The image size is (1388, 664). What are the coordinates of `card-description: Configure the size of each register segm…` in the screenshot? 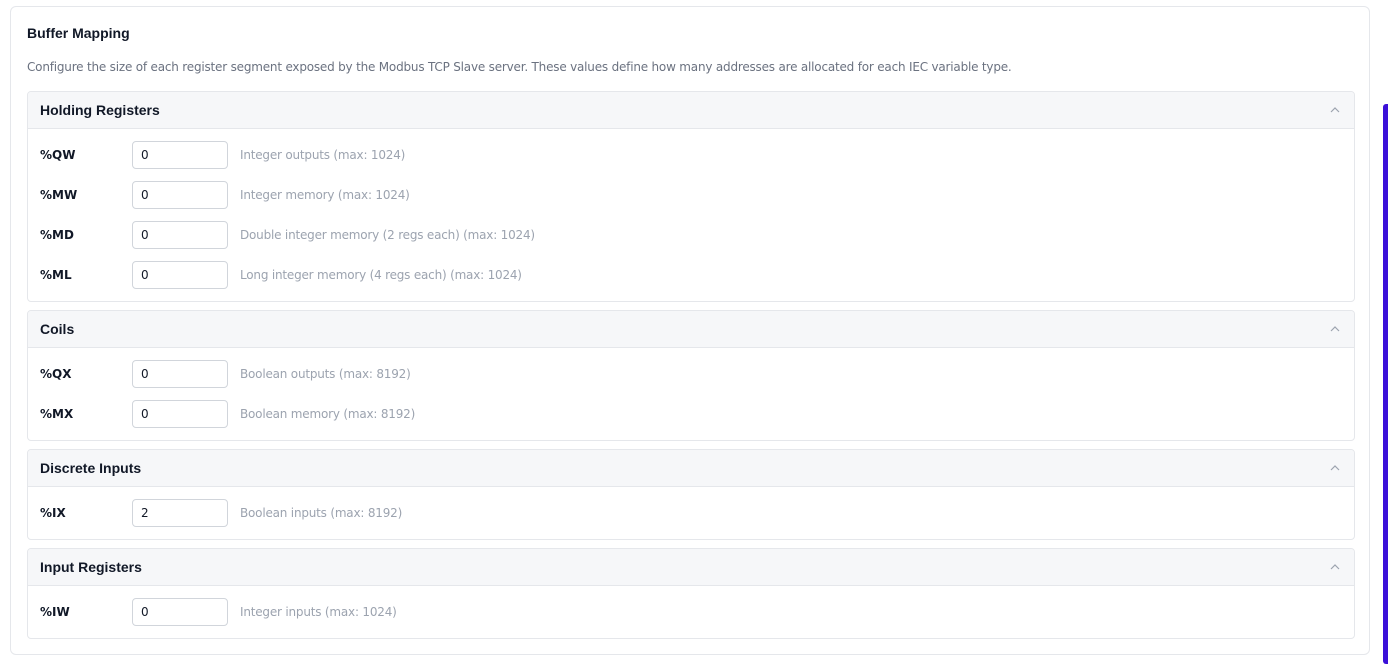 It's located at (519, 67).